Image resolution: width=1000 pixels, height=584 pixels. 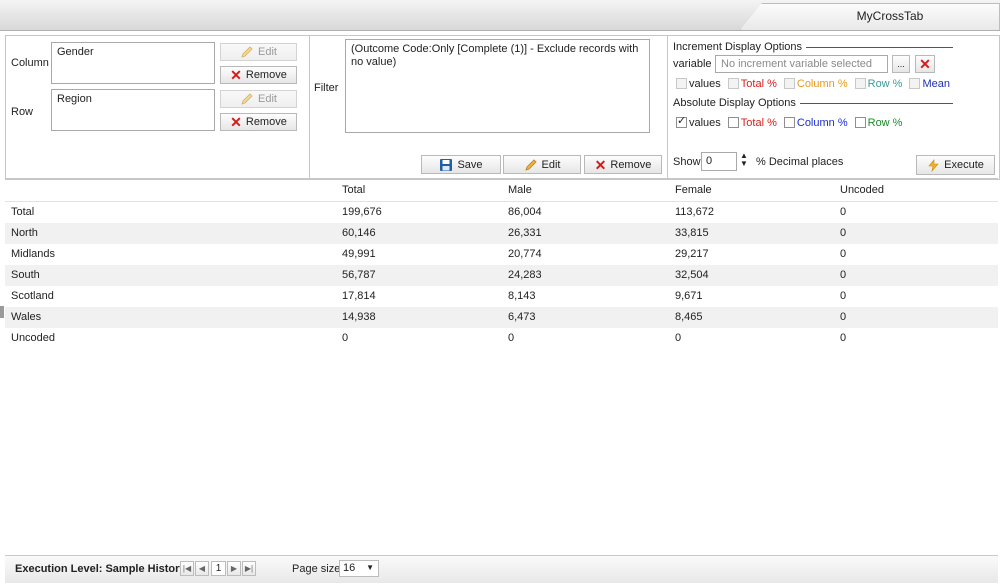 What do you see at coordinates (218, 568) in the screenshot?
I see `current-page: 1` at bounding box center [218, 568].